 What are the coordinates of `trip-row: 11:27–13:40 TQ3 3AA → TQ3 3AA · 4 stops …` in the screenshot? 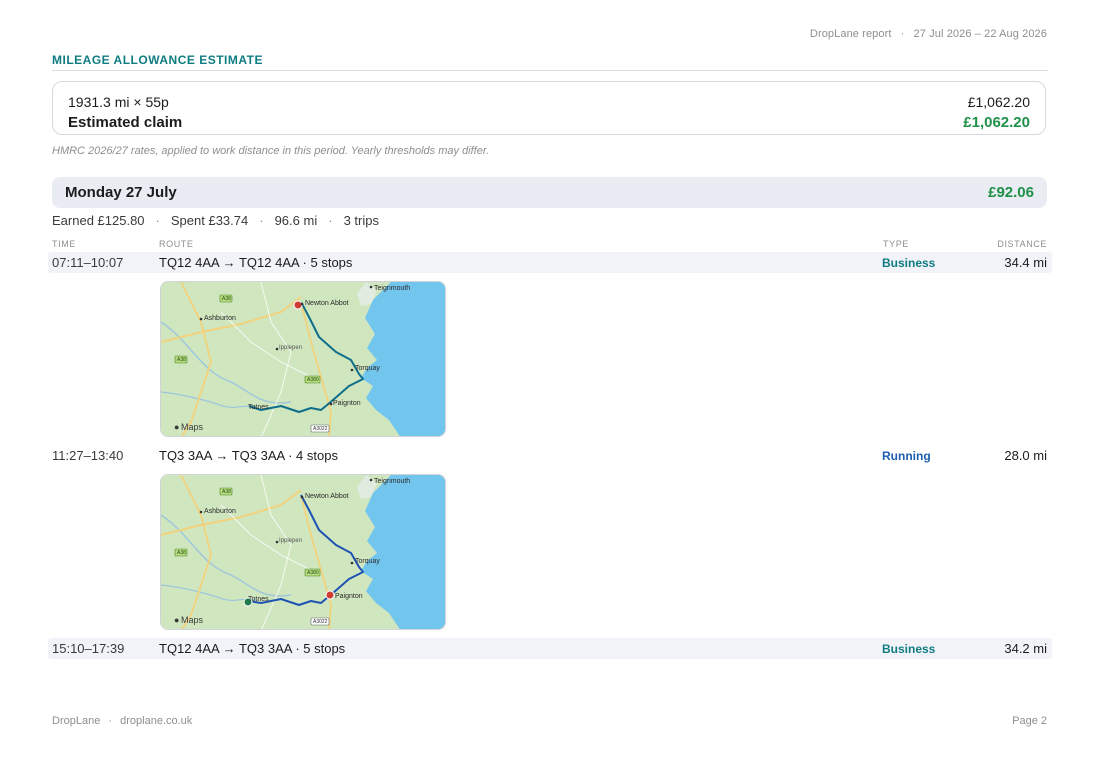 It's located at (550, 455).